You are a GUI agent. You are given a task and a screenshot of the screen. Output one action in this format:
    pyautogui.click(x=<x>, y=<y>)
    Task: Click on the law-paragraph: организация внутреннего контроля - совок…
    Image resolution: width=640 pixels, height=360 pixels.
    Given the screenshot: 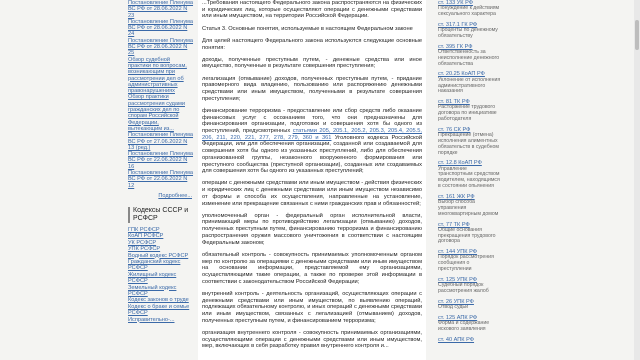 What is the action you would take?
    pyautogui.click(x=312, y=339)
    